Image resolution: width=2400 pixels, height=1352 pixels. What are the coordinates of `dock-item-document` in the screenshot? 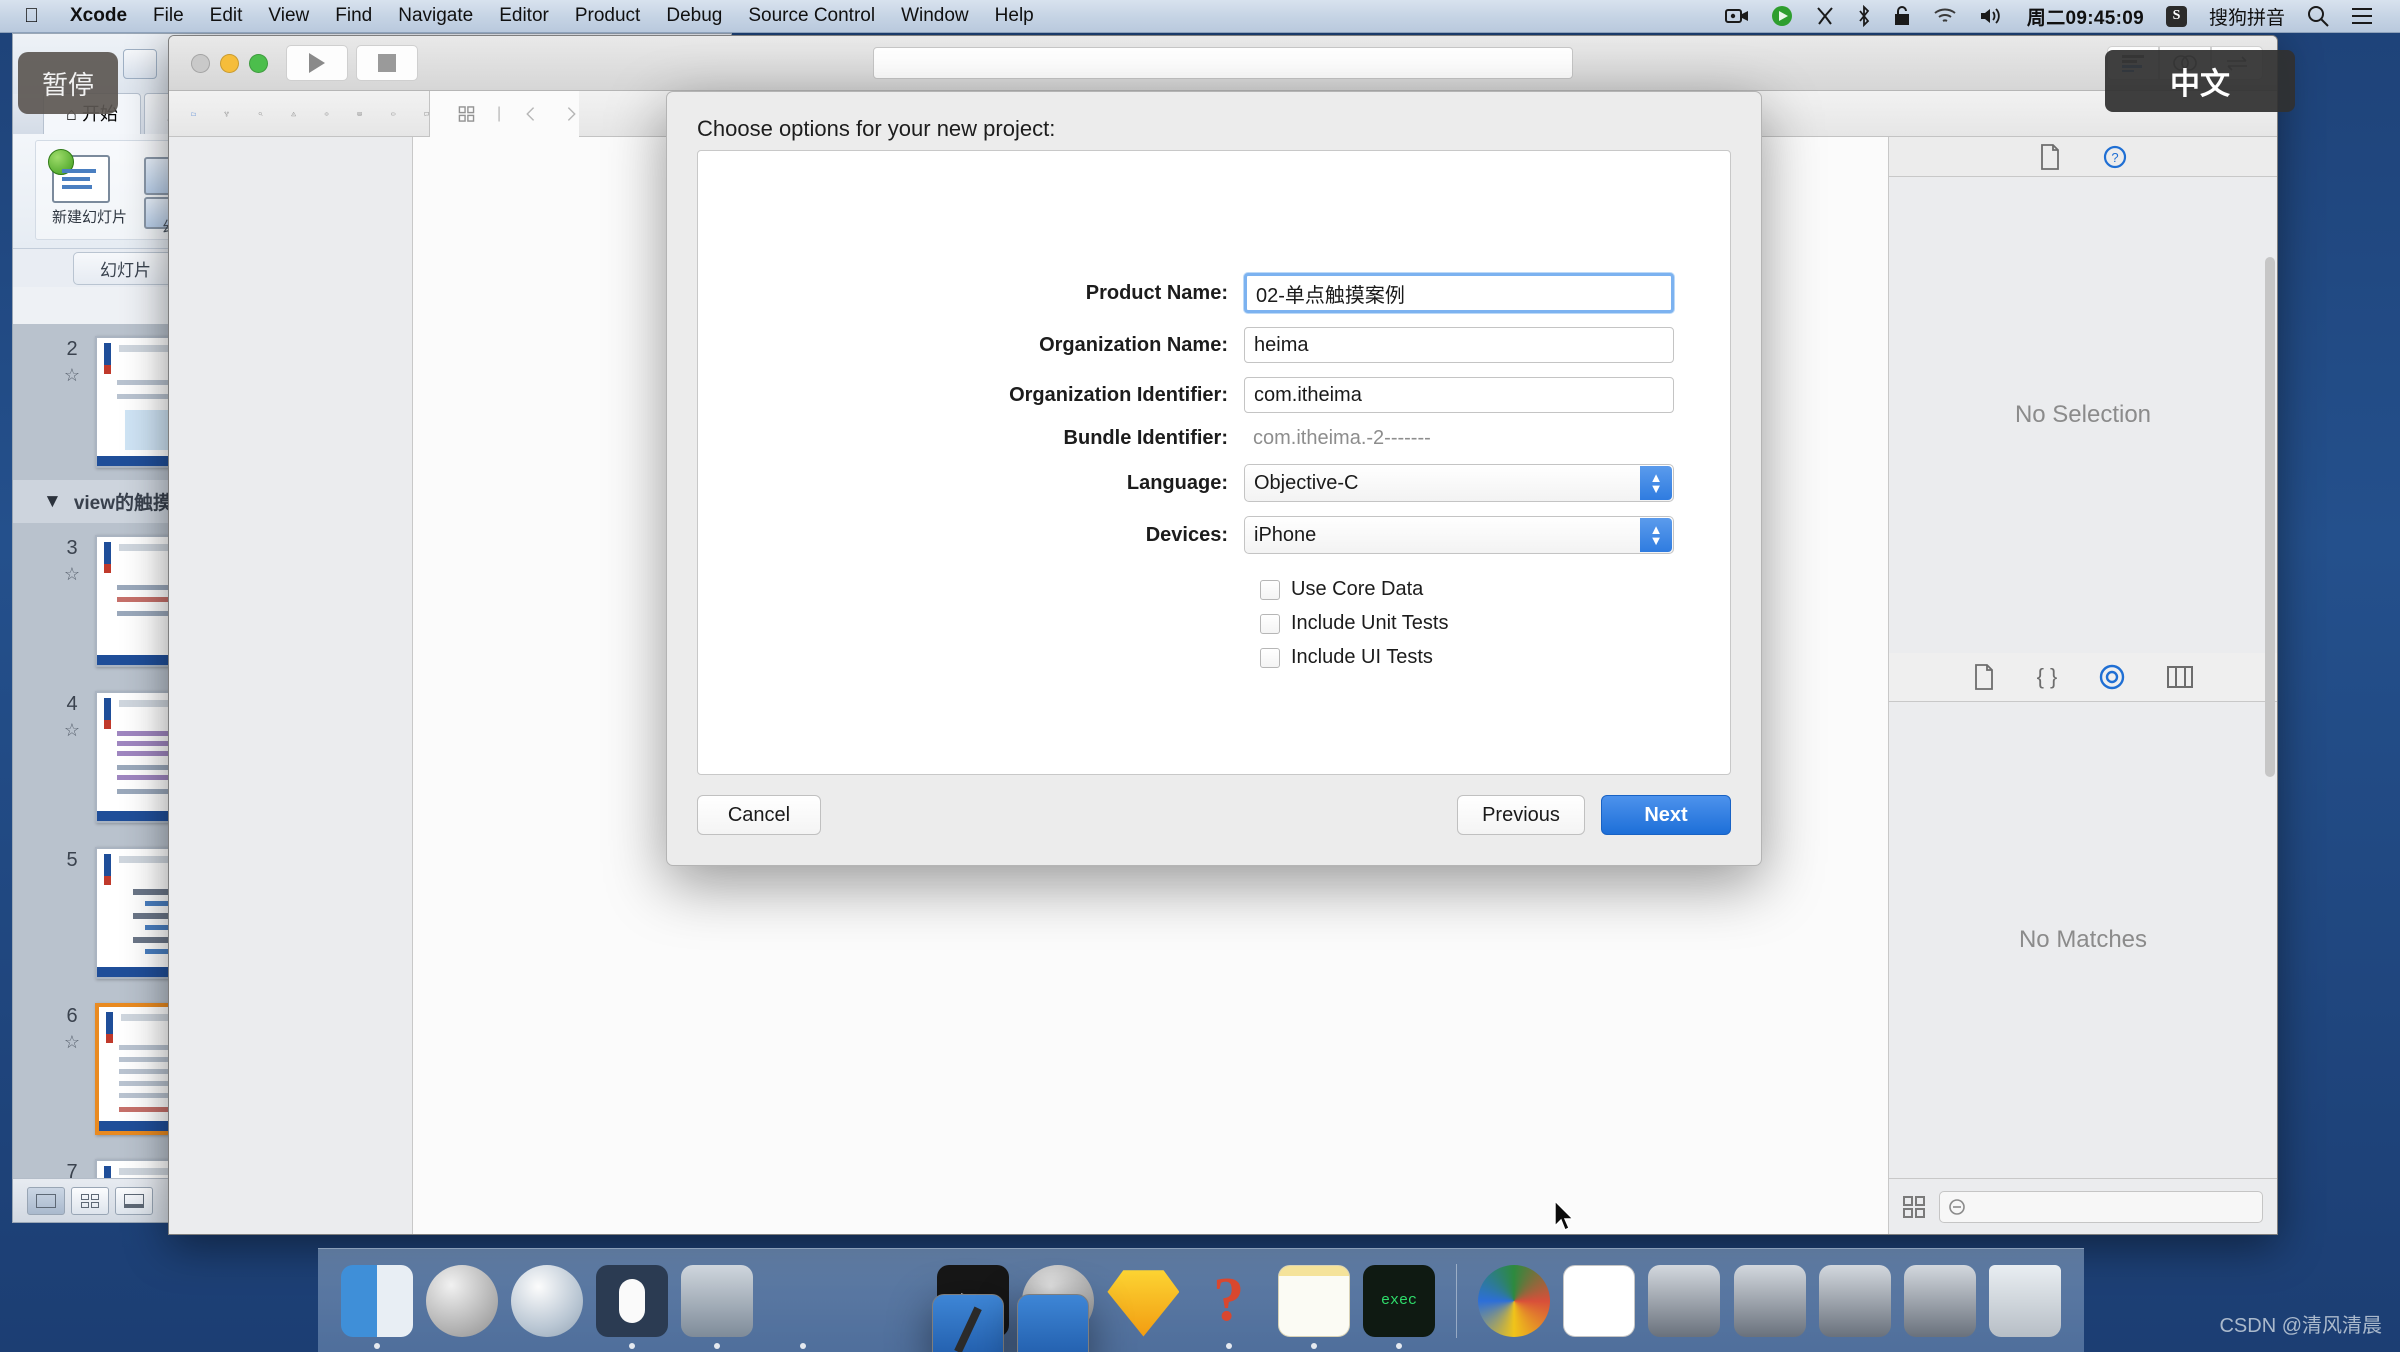 It's located at (1599, 1301).